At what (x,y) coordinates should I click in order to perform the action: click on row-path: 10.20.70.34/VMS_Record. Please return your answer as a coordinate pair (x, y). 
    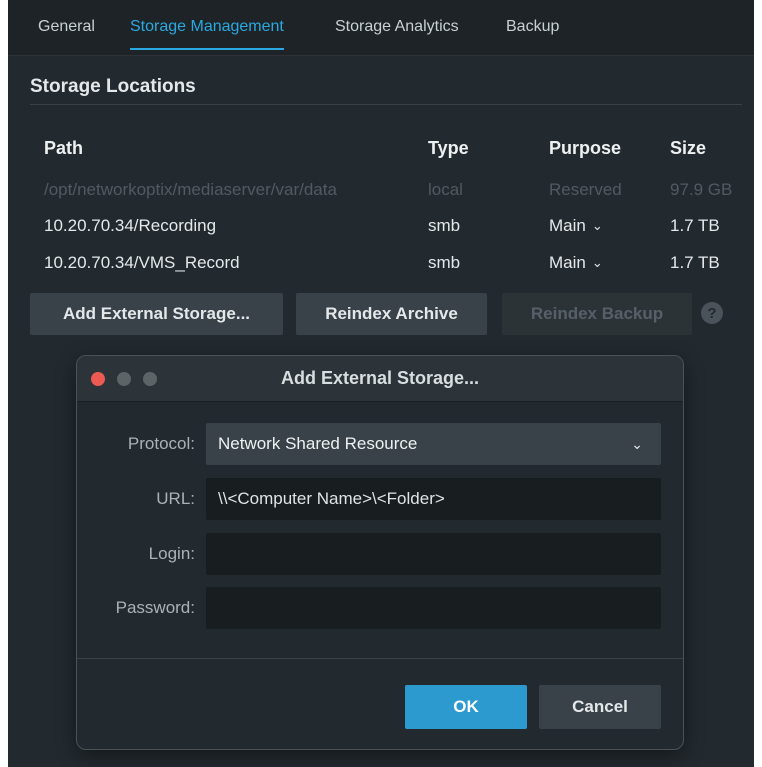
    Looking at the image, I should click on (142, 262).